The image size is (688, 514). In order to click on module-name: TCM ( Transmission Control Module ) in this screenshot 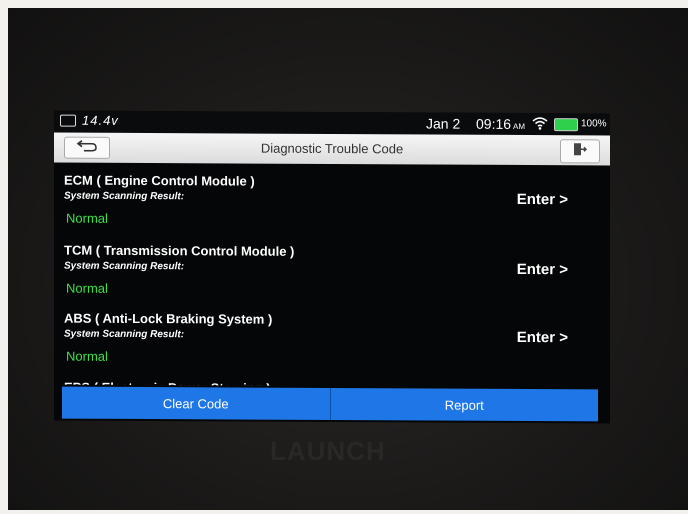, I will do `click(179, 250)`.